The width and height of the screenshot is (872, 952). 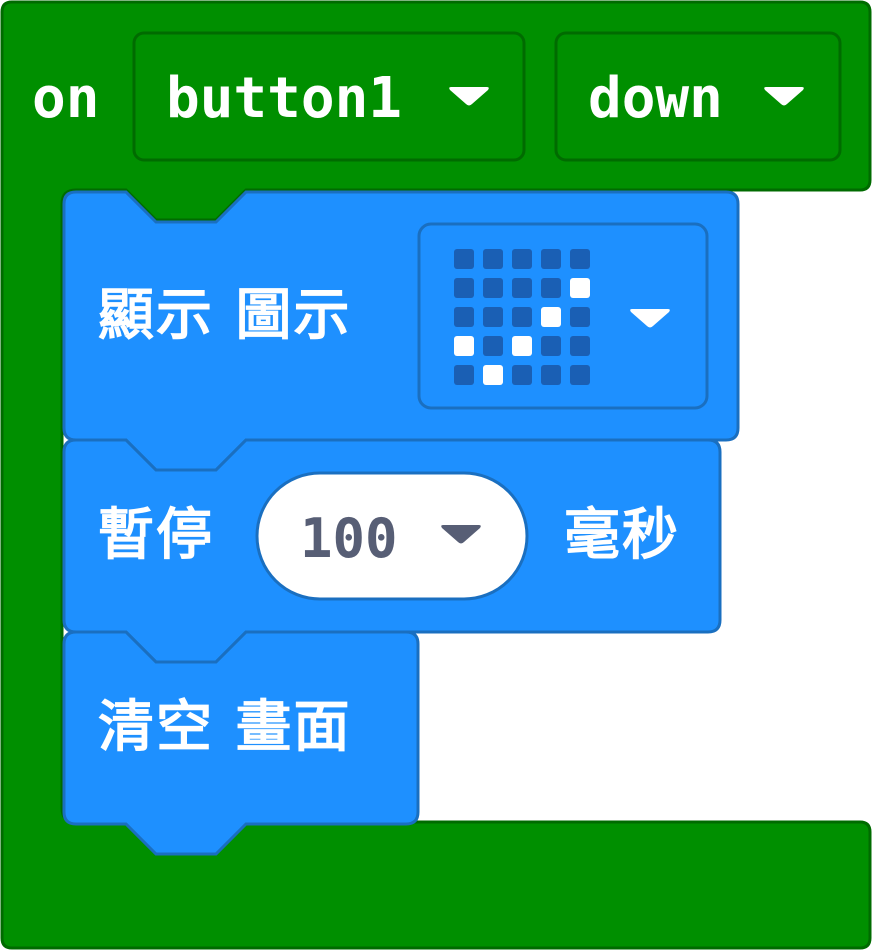 I want to click on pause-unit-label: 毫秒, so click(x=622, y=535).